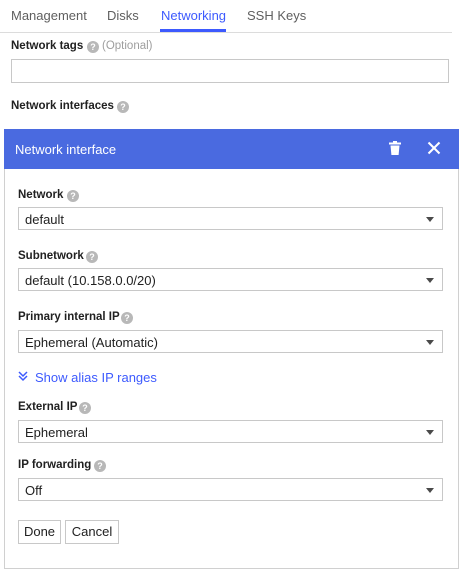 This screenshot has width=468, height=573. What do you see at coordinates (55, 465) in the screenshot?
I see `ip-forwarding-label: IP forwarding` at bounding box center [55, 465].